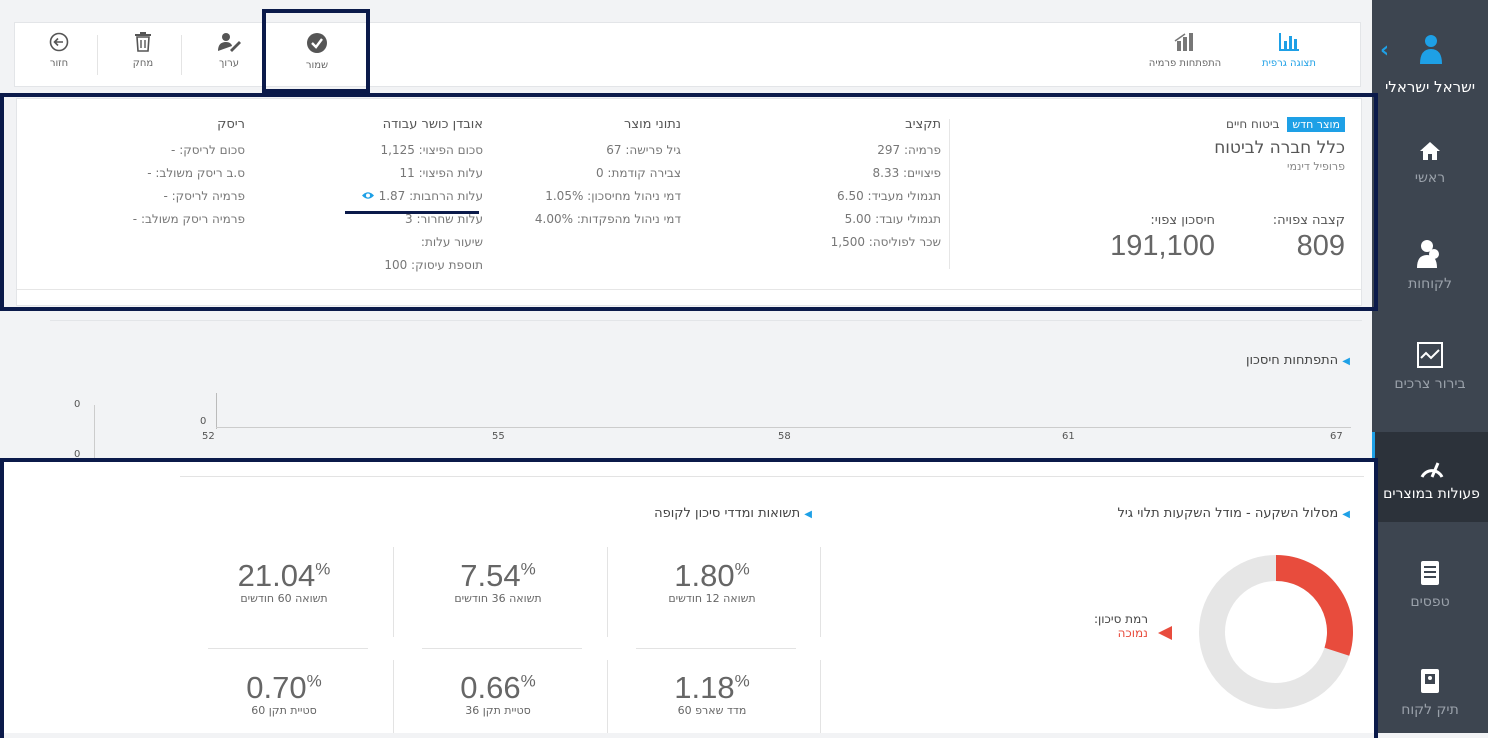 The width and height of the screenshot is (1488, 738). I want to click on metric-return-60: 21.04% תשואה 60 חודשים, so click(284, 581).